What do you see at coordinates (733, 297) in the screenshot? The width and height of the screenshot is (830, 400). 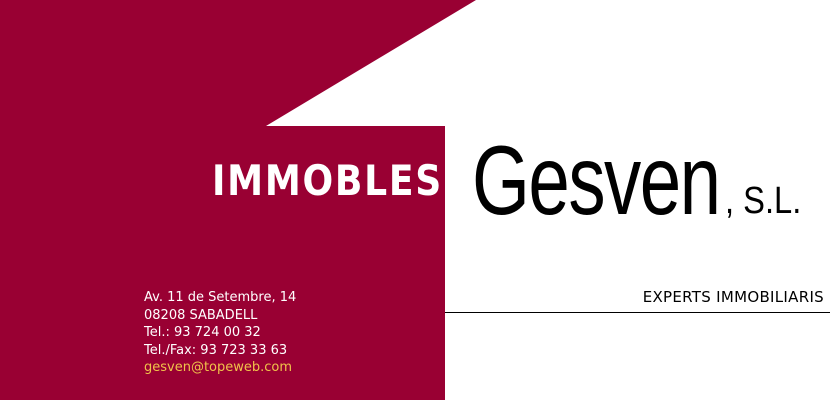 I see `slogan: EXPERTS IMMOBILIARIS` at bounding box center [733, 297].